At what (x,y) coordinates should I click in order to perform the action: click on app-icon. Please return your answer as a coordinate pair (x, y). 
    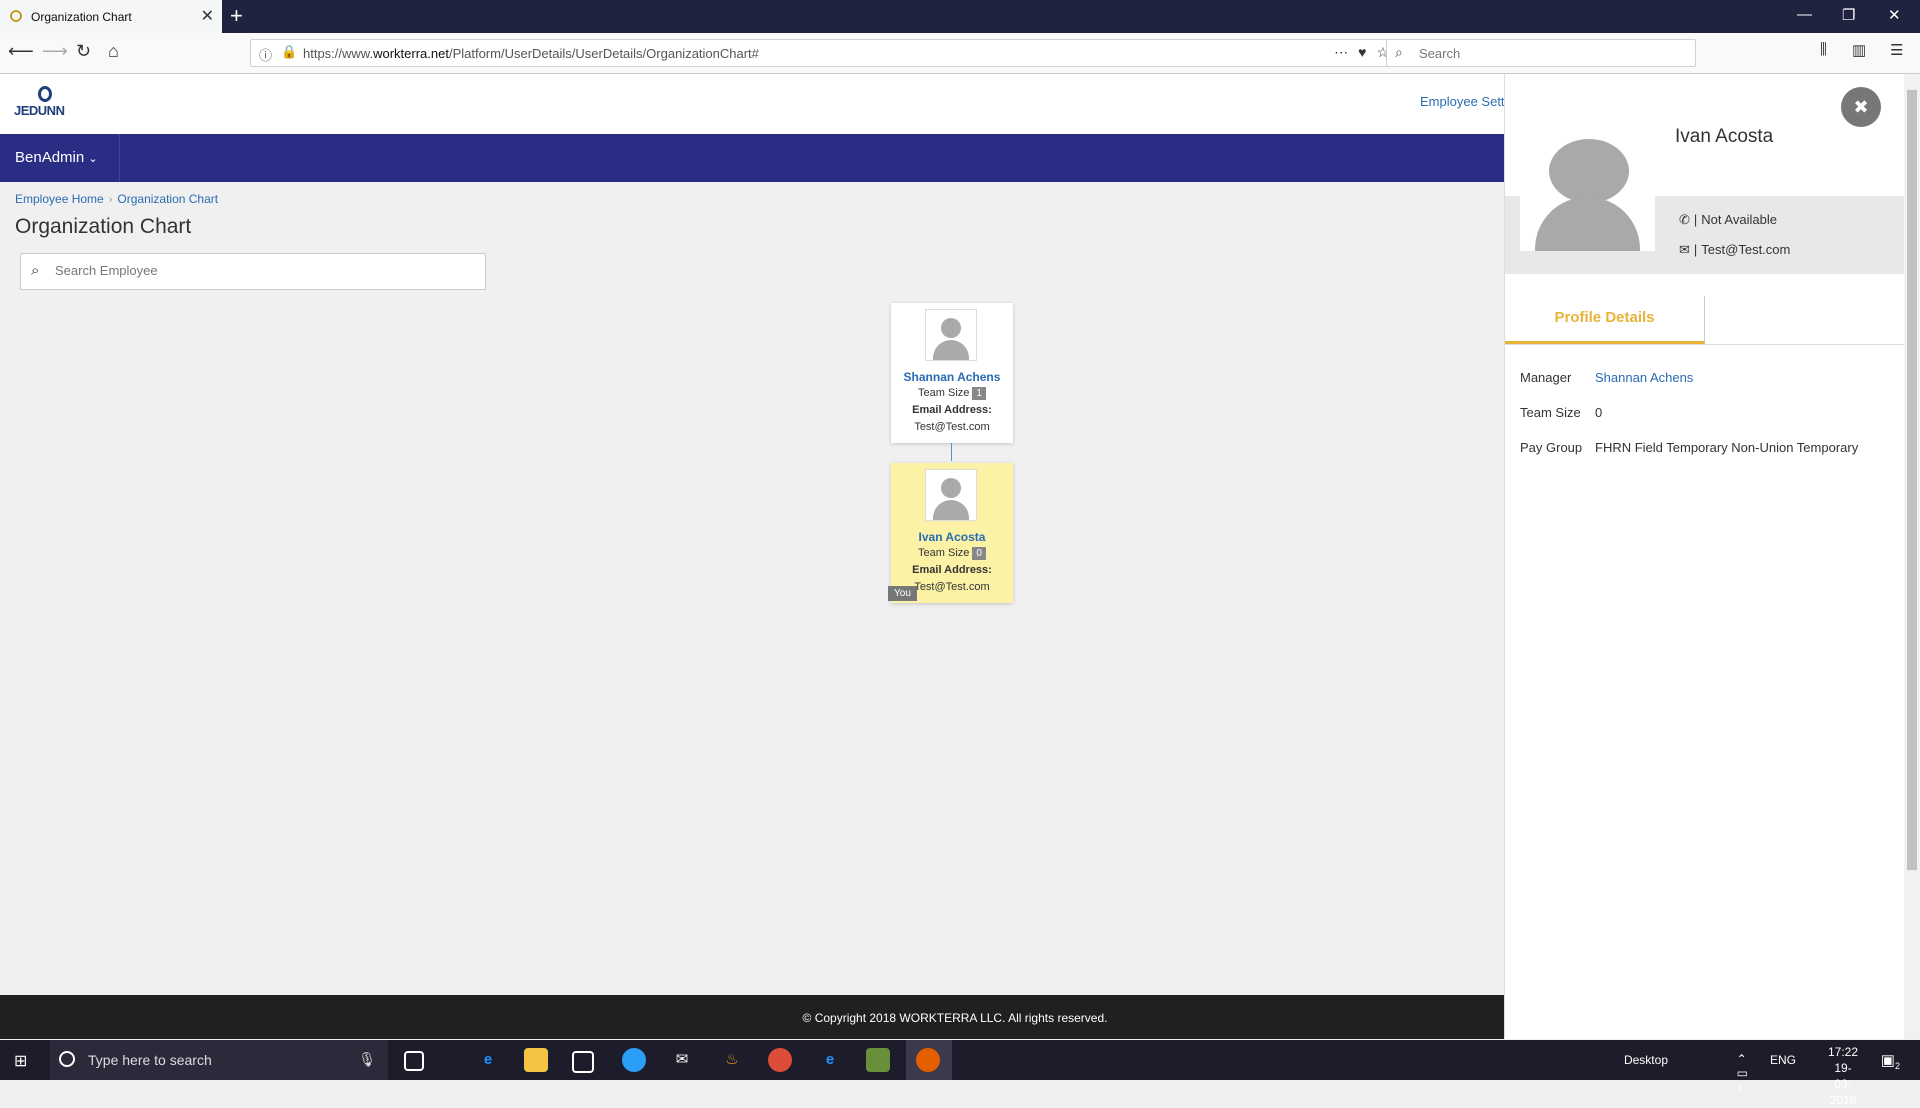
    Looking at the image, I should click on (634, 1060).